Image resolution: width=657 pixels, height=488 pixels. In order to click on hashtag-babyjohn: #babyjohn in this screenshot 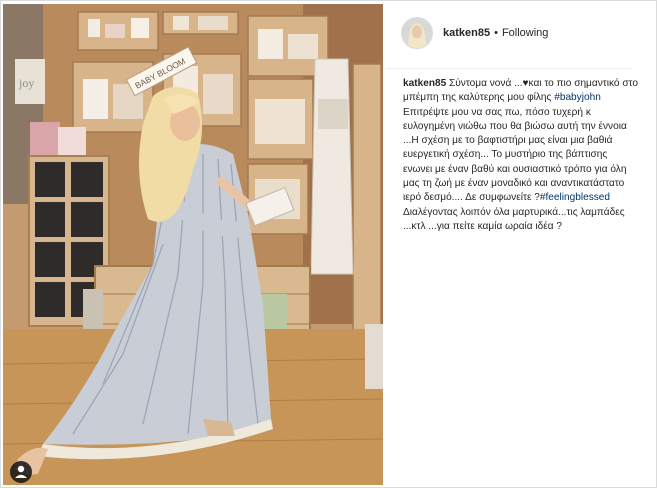, I will do `click(577, 97)`.